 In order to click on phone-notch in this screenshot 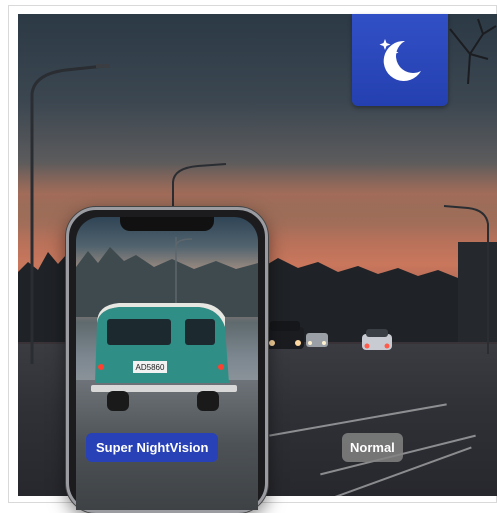, I will do `click(167, 224)`.